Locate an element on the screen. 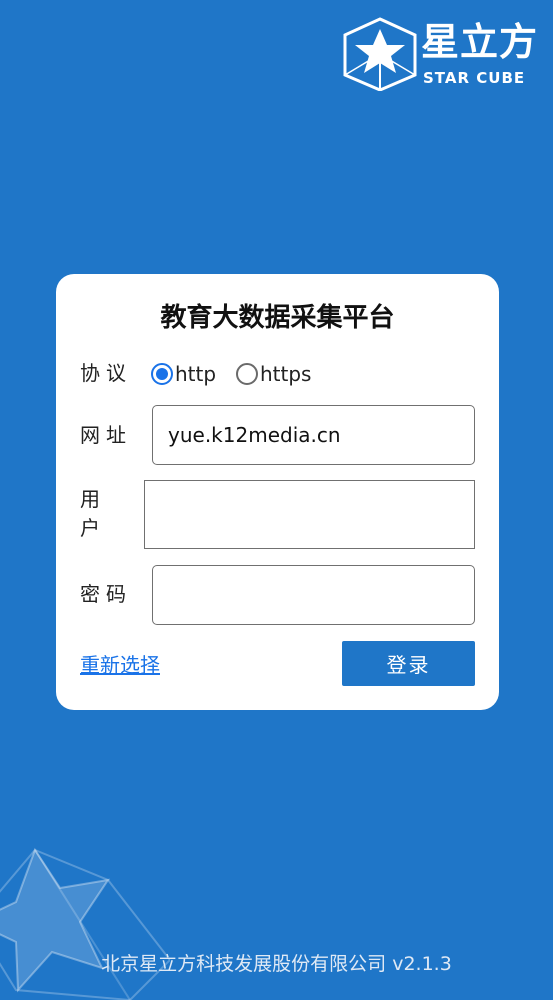 This screenshot has width=553, height=1000. radio-http: http is located at coordinates (183, 374).